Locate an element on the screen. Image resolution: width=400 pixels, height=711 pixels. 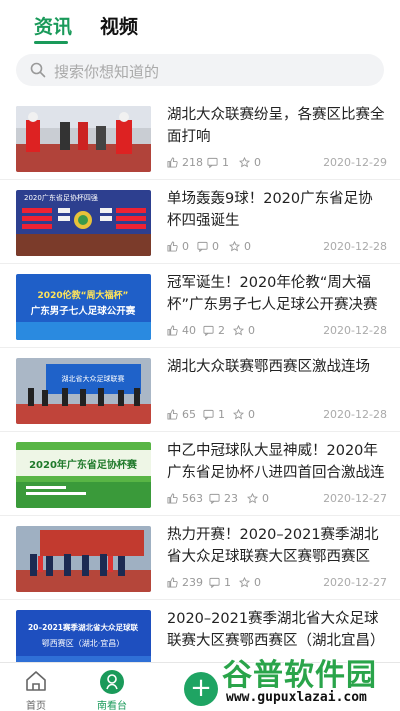
like-count: 0 is located at coordinates (178, 246).